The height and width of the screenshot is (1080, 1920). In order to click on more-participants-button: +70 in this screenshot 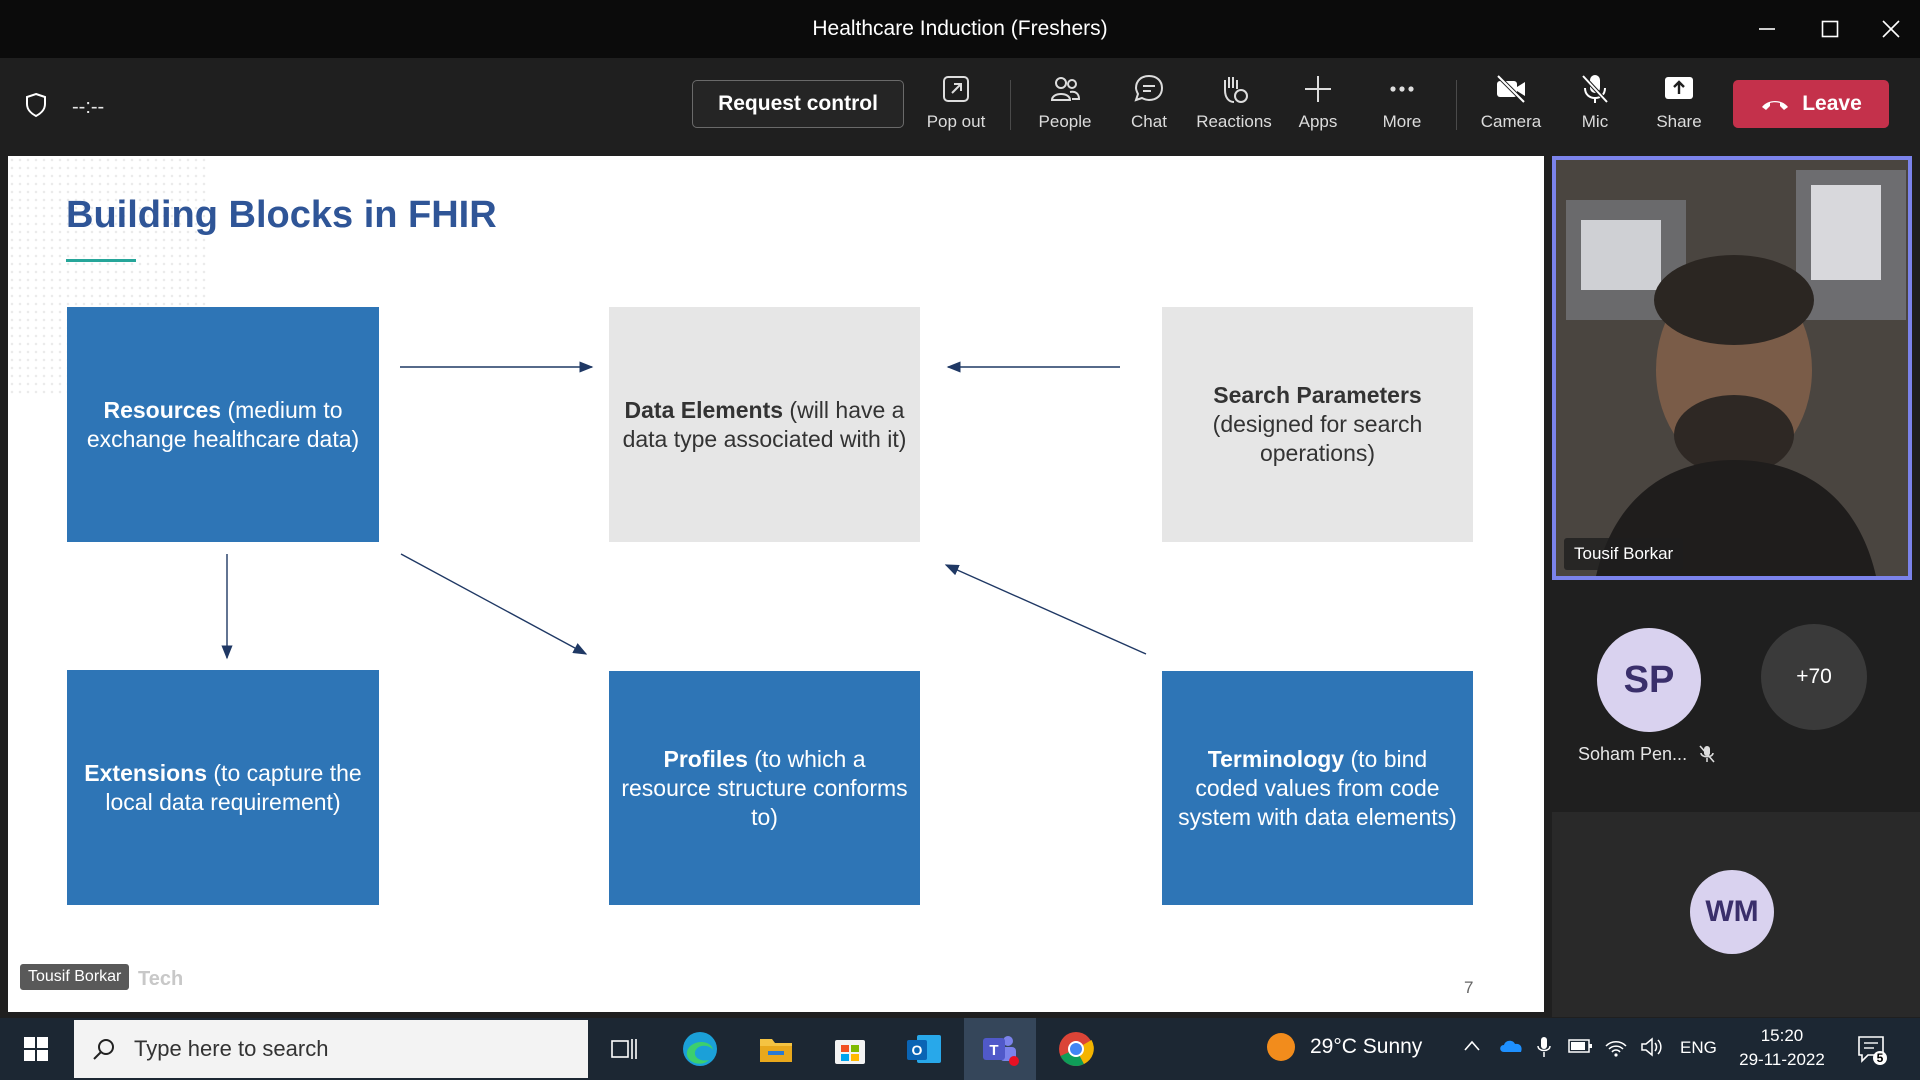, I will do `click(1814, 677)`.